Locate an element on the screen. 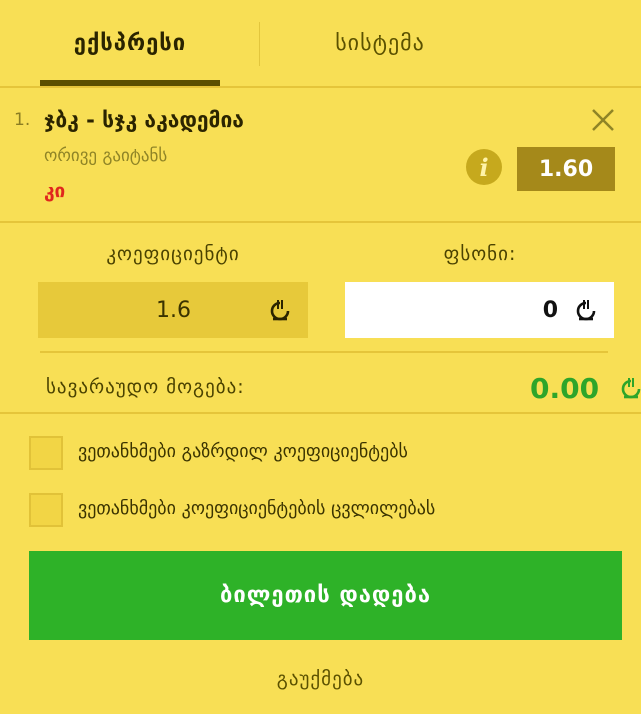 The width and height of the screenshot is (641, 714). accept-odds-change-label: ვეთანხმები კოეფიციენტების ცვლილებას is located at coordinates (256, 508).